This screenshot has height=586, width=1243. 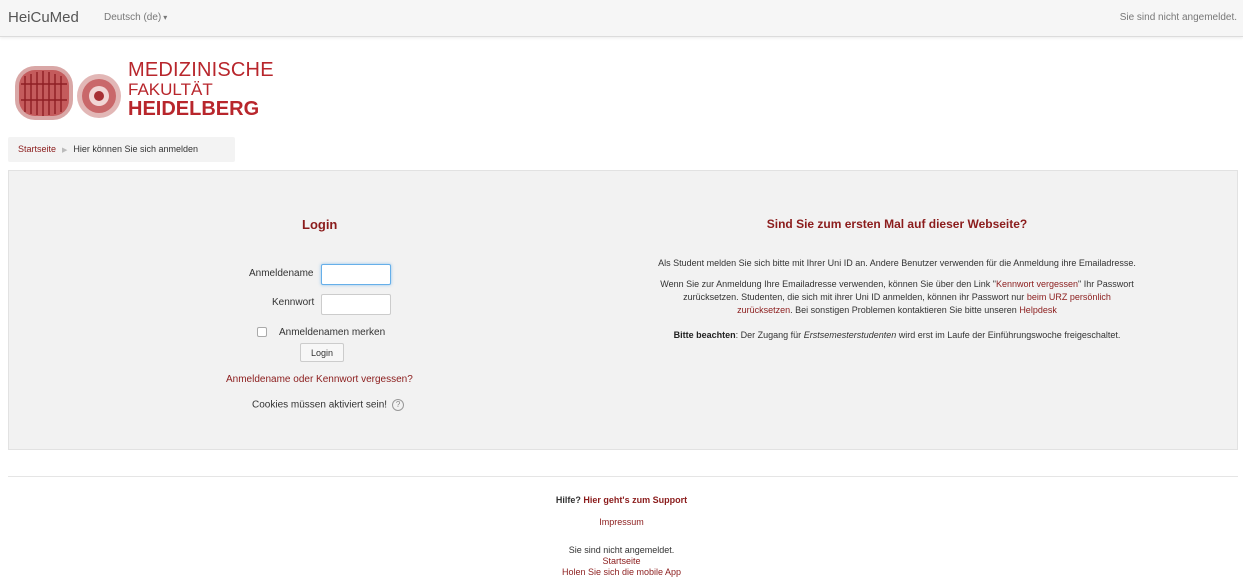 What do you see at coordinates (281, 273) in the screenshot?
I see `username-label: Anmeldename` at bounding box center [281, 273].